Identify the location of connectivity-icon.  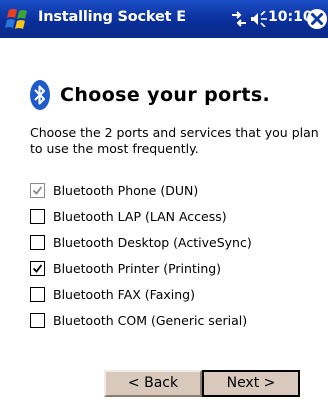
(239, 19).